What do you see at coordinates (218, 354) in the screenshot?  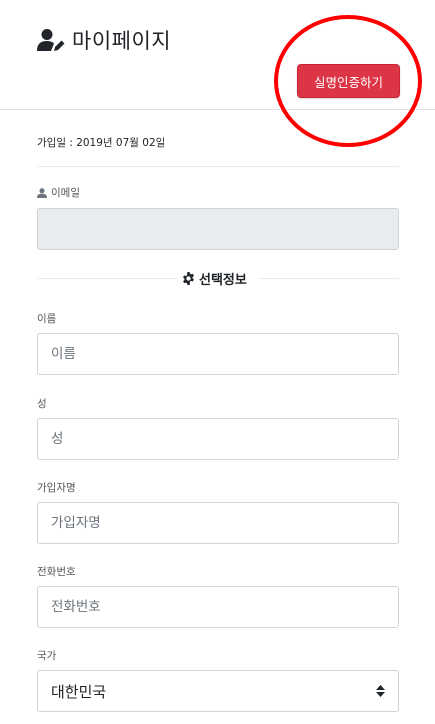 I see `first-name-field` at bounding box center [218, 354].